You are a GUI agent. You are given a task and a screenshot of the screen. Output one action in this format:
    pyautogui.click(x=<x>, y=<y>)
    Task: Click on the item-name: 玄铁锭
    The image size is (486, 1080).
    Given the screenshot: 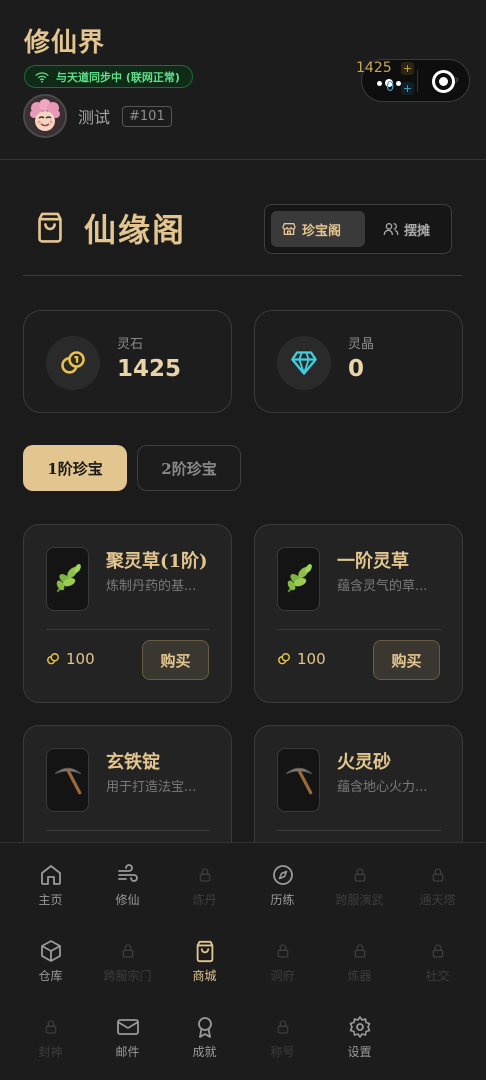 What is the action you would take?
    pyautogui.click(x=133, y=762)
    